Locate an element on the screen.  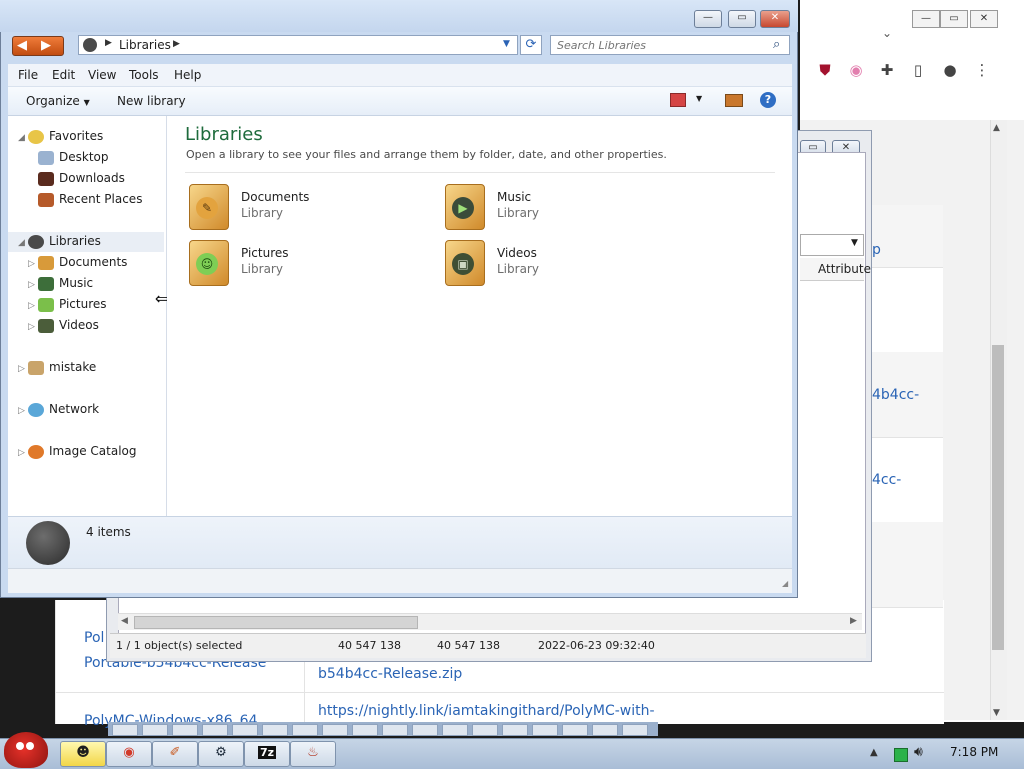
resize-grip-icon: ◢ is located at coordinates (785, 583).